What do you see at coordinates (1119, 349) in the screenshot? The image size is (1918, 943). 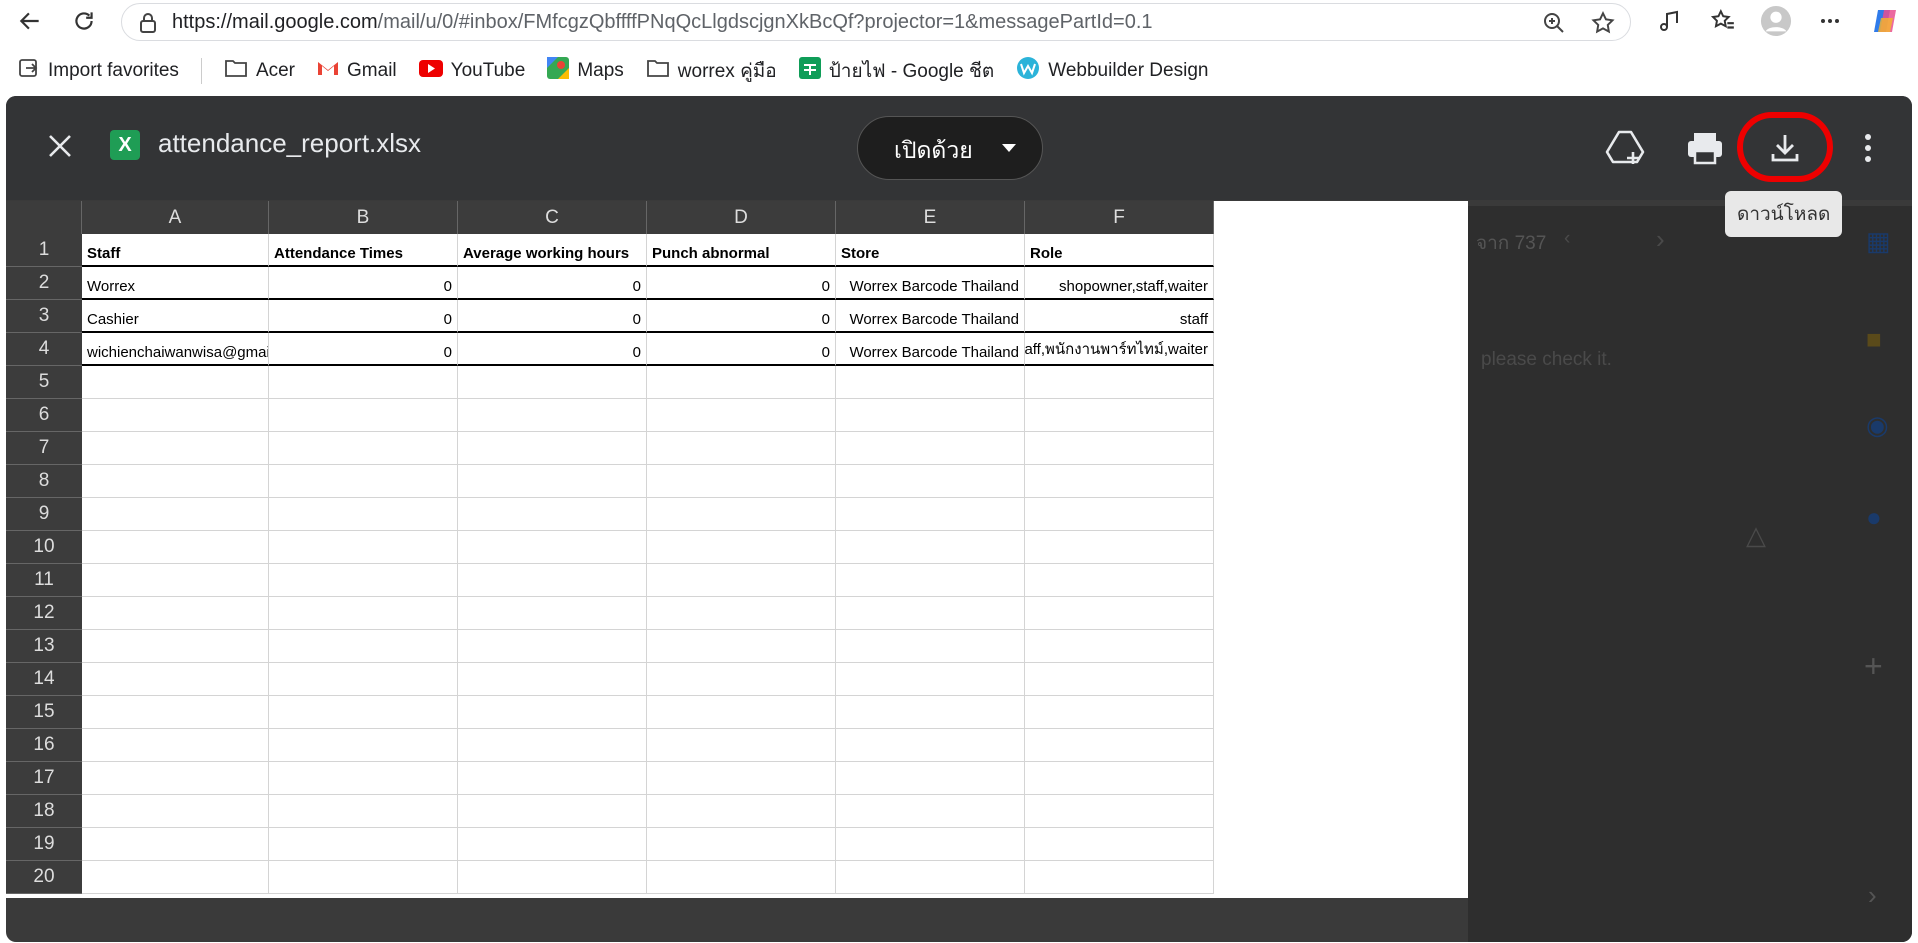 I see `data-cell: ,staff,พนักงานพาร์ทไทม์,waiter` at bounding box center [1119, 349].